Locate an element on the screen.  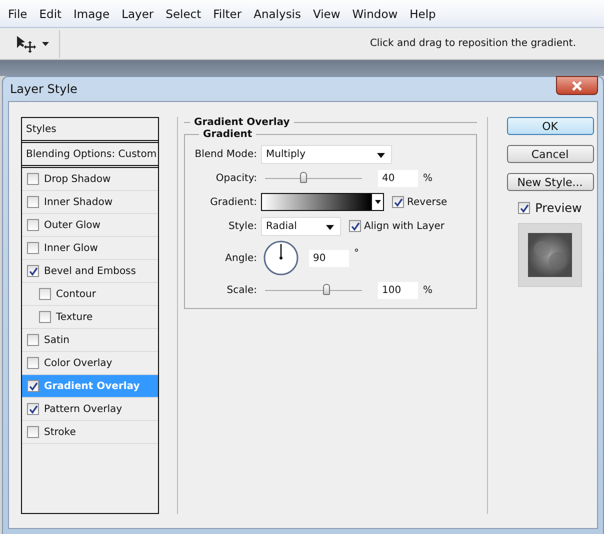
close-icon is located at coordinates (577, 85).